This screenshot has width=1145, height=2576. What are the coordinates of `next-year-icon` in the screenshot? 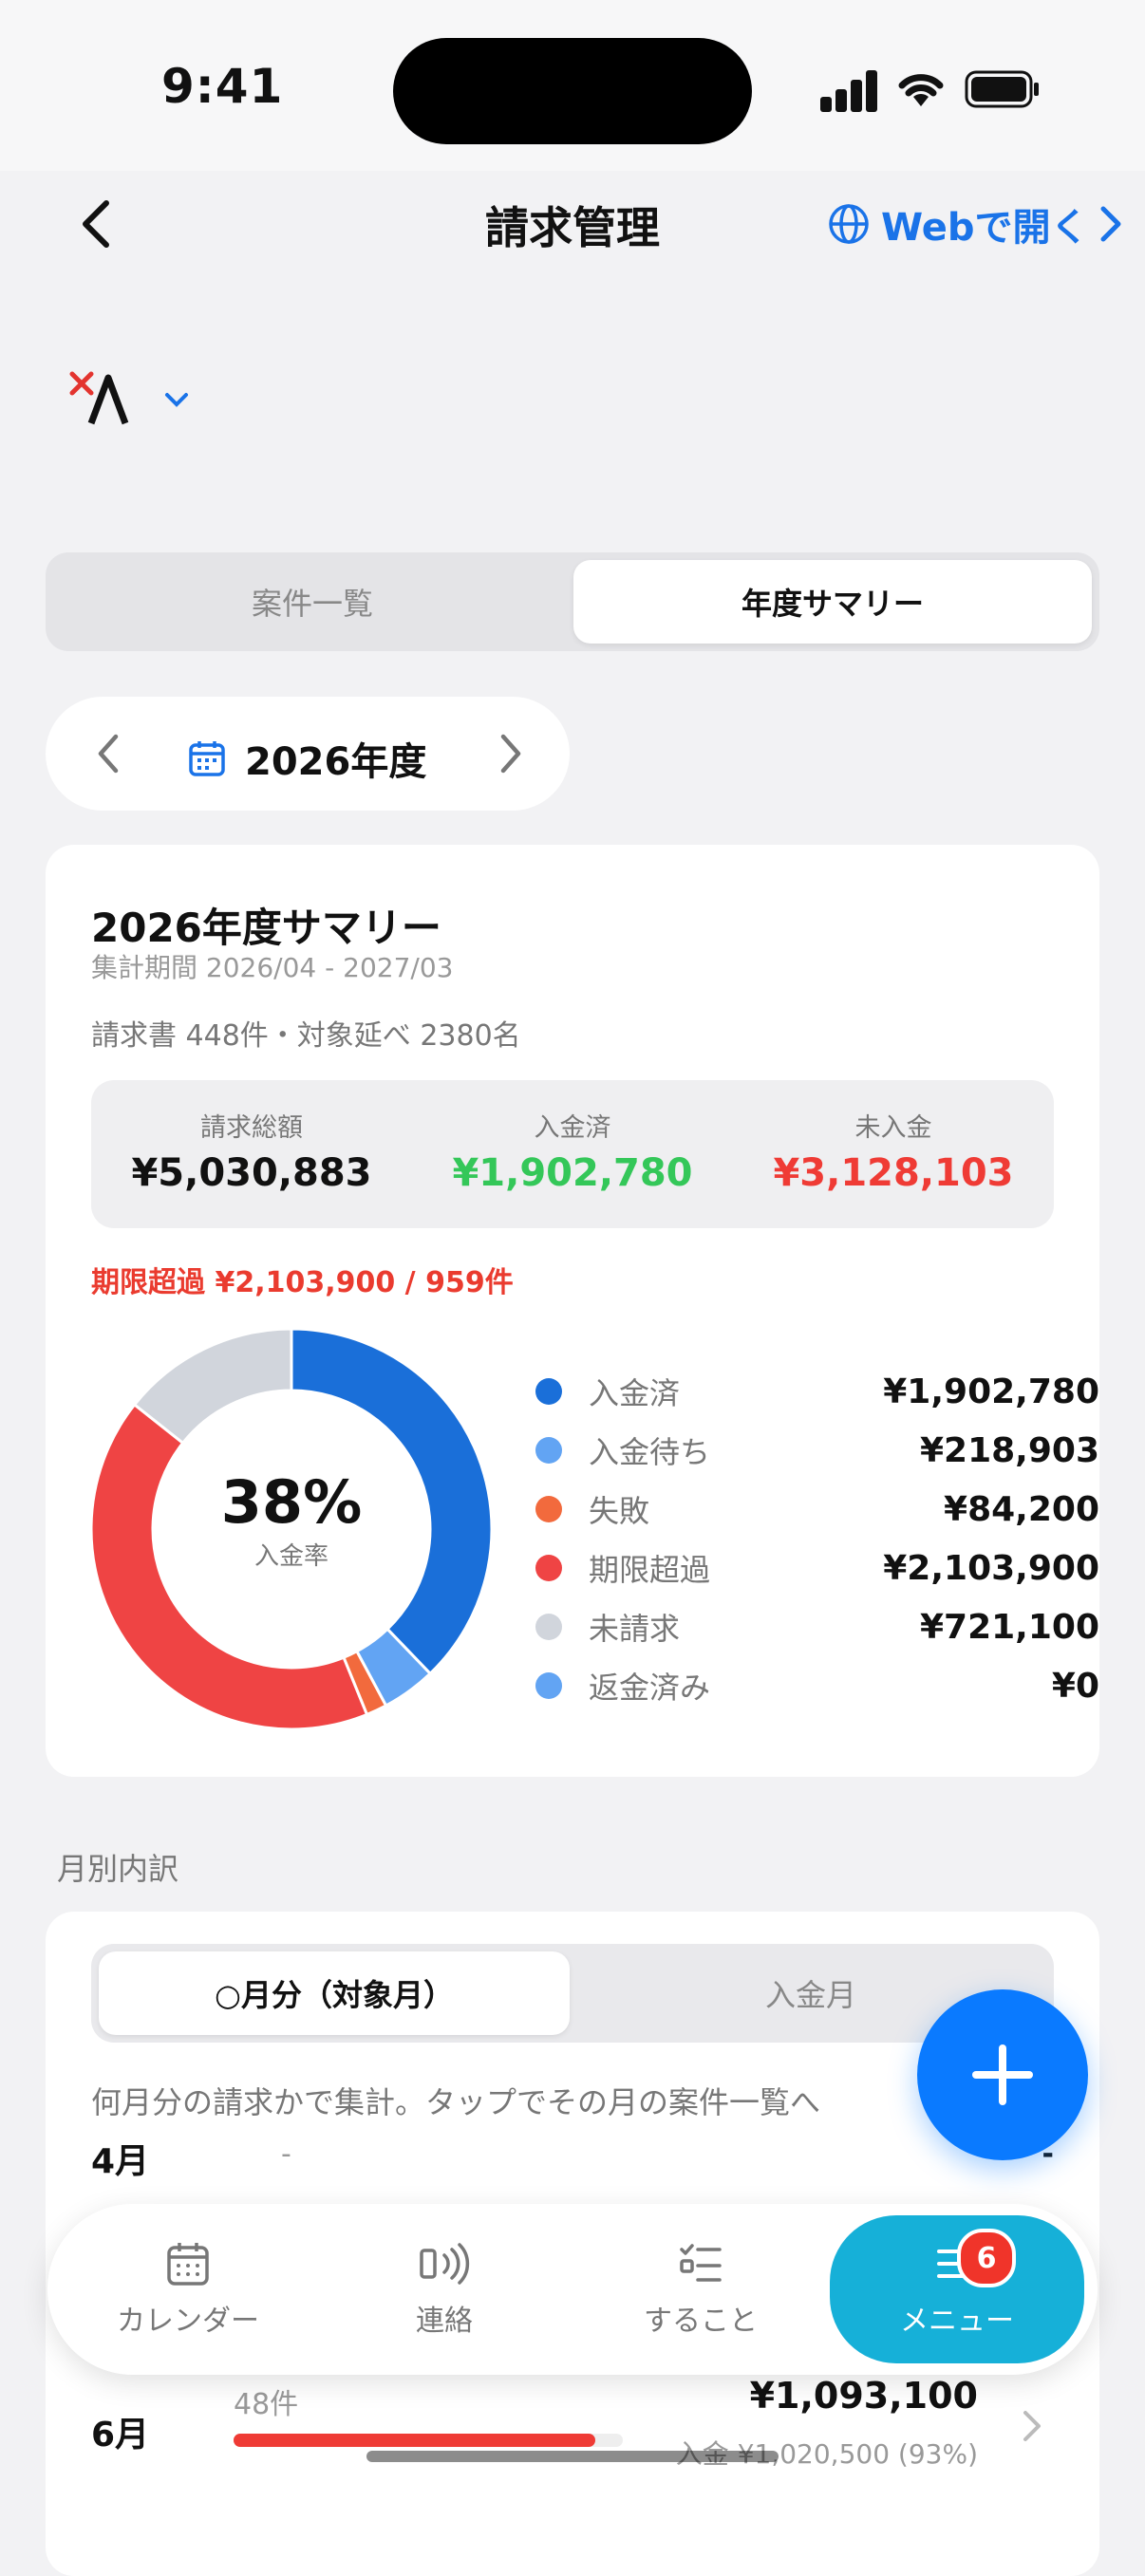 It's located at (511, 753).